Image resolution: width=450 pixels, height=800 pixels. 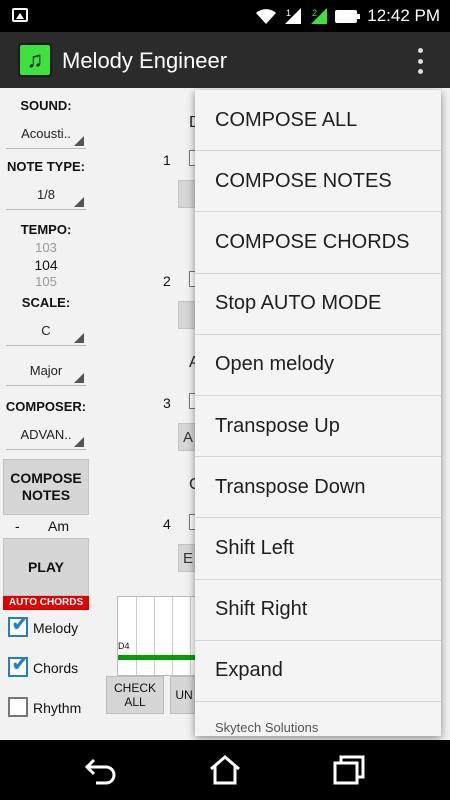 I want to click on menu-item-stop-auto-mode: Stop AUTO MODE, so click(x=318, y=304).